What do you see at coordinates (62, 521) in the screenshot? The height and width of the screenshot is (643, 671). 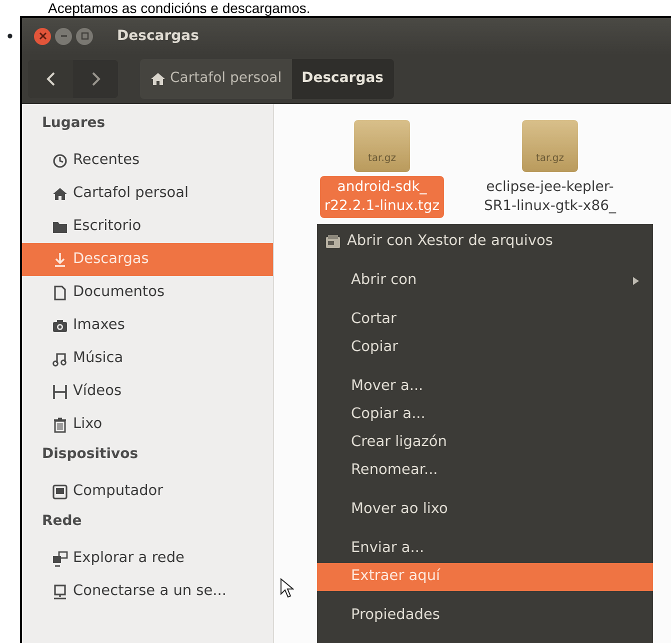 I see `section-heading: Rede` at bounding box center [62, 521].